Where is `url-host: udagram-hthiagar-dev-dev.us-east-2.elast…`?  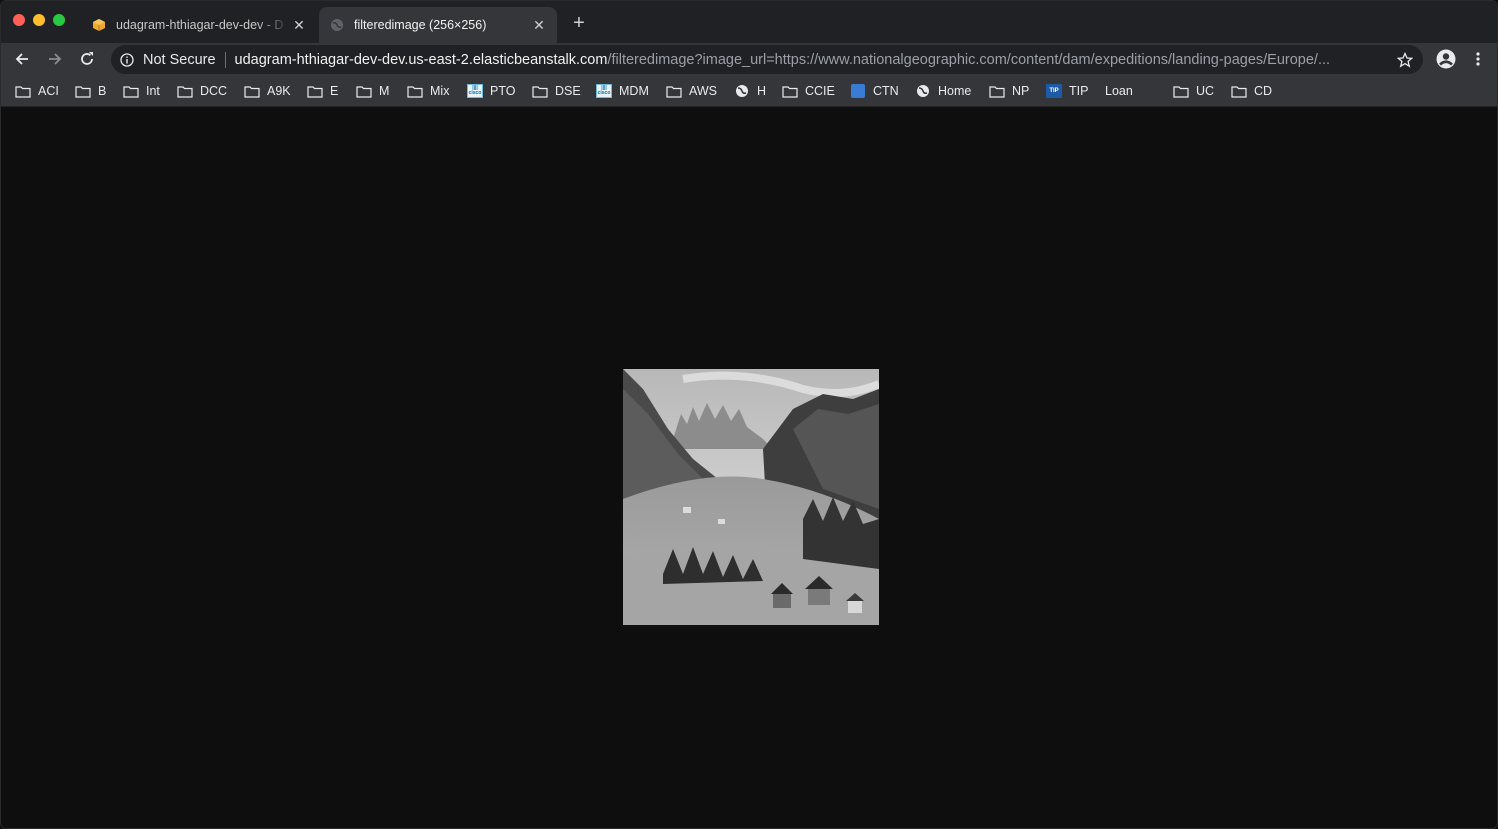 url-host: udagram-hthiagar-dev-dev.us-east-2.elast… is located at coordinates (421, 59).